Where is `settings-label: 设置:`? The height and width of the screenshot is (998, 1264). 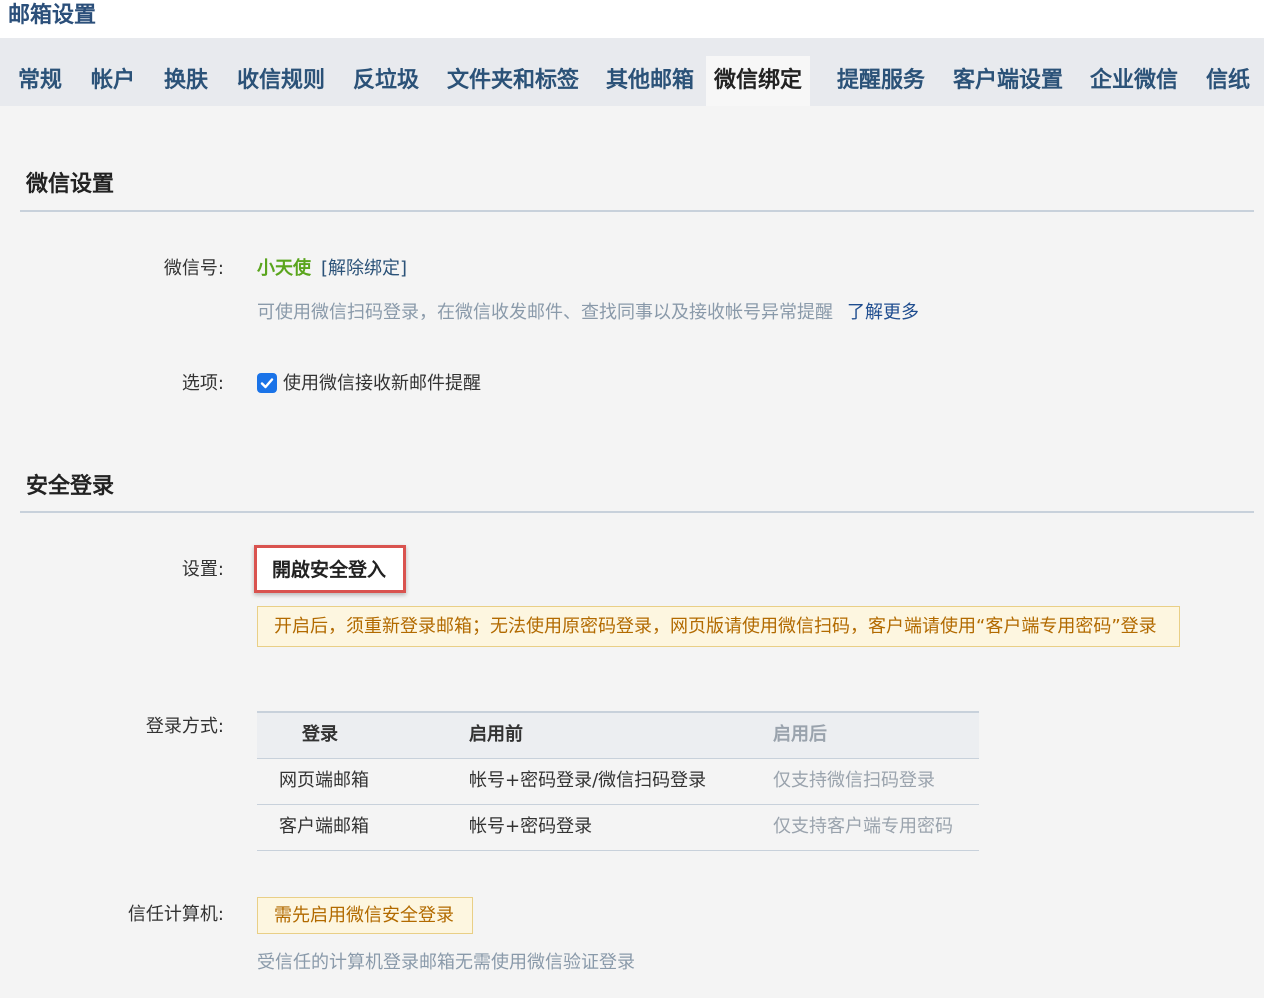
settings-label: 设置: is located at coordinates (202, 569).